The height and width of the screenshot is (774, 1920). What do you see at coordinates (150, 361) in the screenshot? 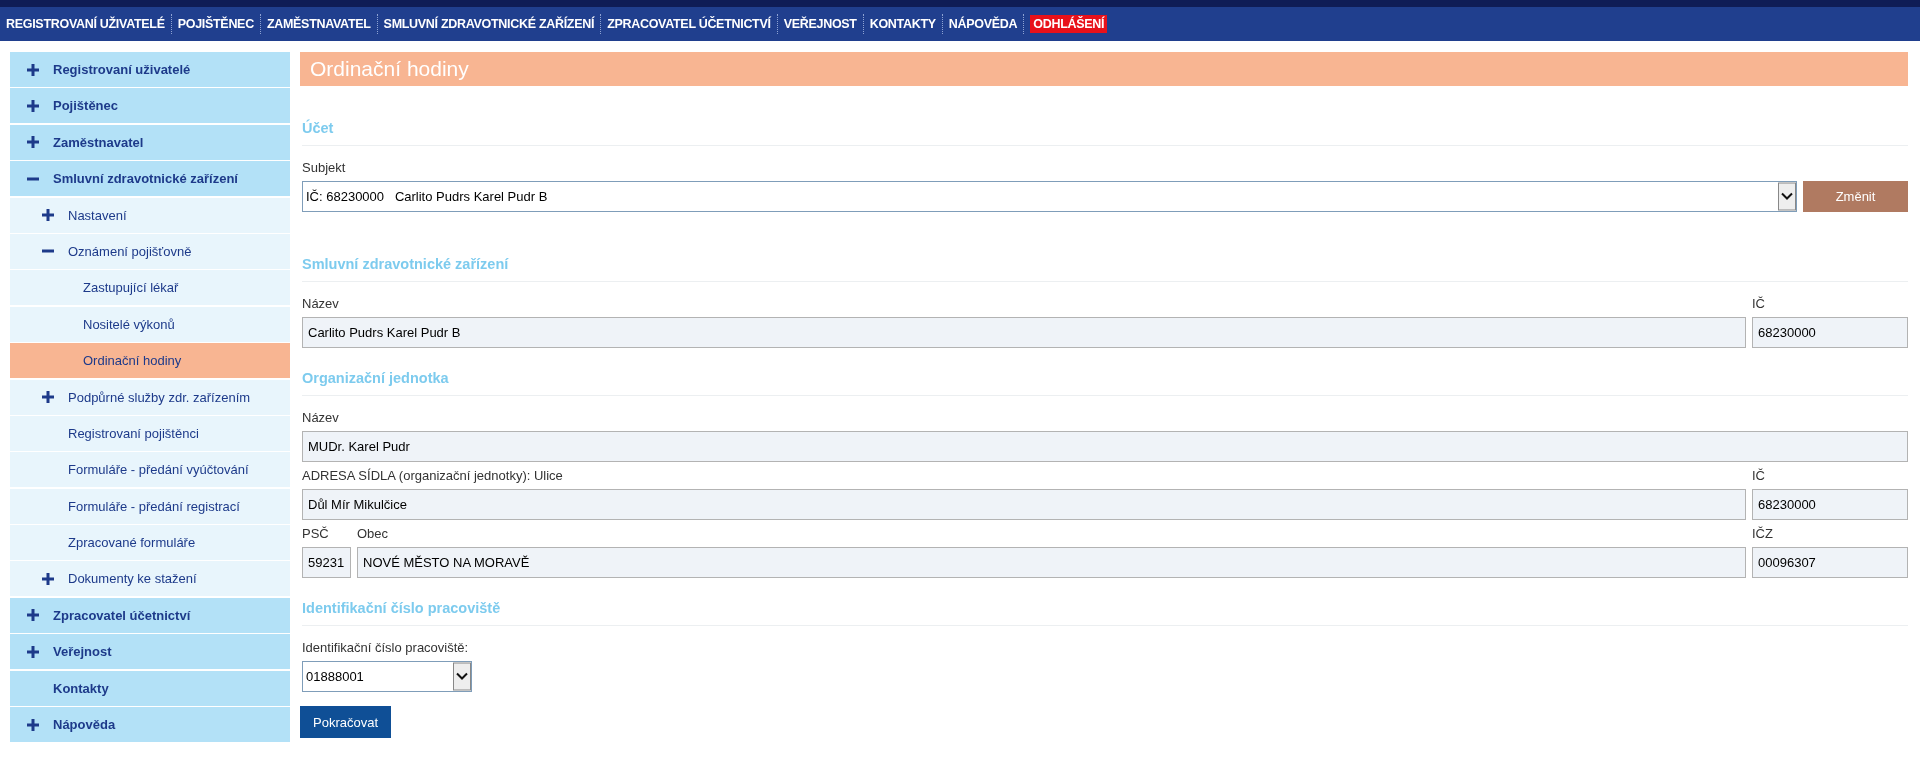
I see `sidebar-item: Ordinační hodiny` at bounding box center [150, 361].